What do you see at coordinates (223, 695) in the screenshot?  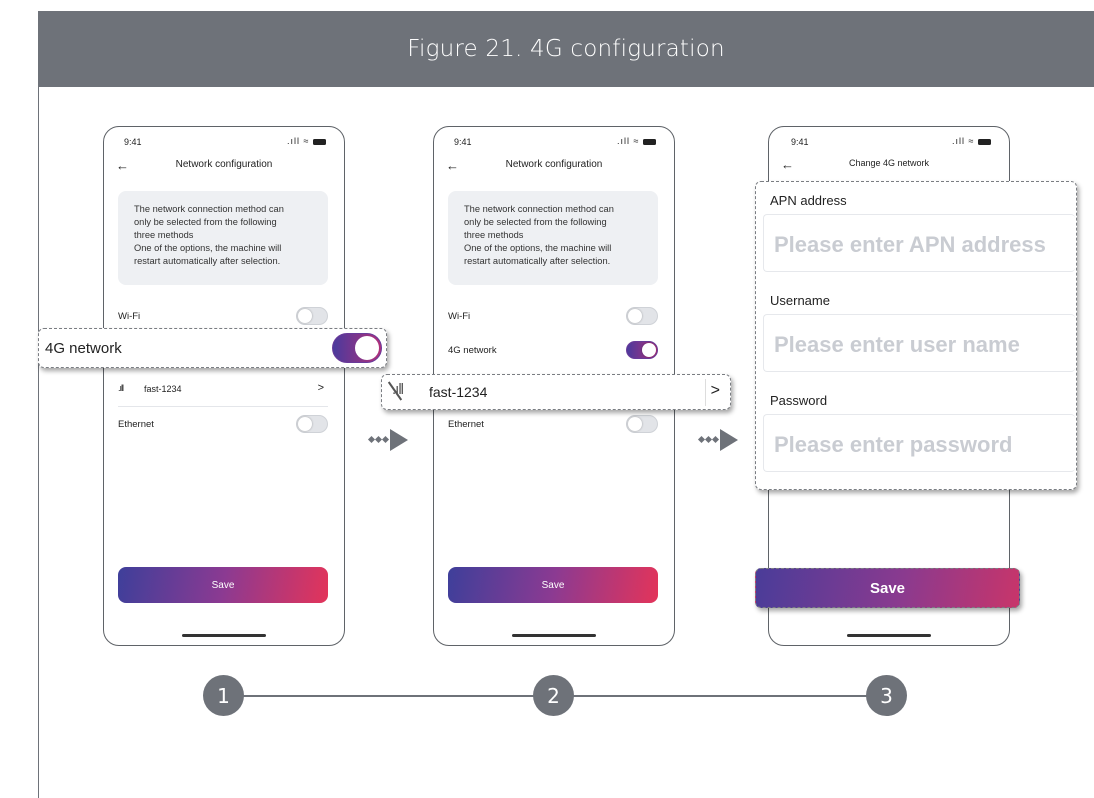 I see `step-1: 1` at bounding box center [223, 695].